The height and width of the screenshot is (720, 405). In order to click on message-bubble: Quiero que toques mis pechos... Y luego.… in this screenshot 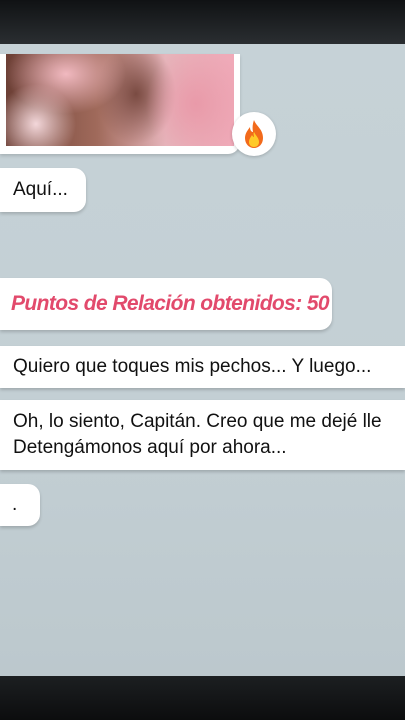, I will do `click(202, 367)`.